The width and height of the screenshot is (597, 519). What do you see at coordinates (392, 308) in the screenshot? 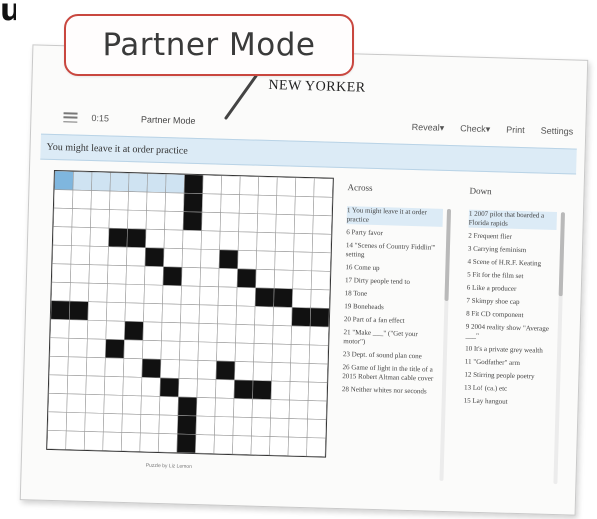
I see `across-clue: 19 Boneheads` at bounding box center [392, 308].